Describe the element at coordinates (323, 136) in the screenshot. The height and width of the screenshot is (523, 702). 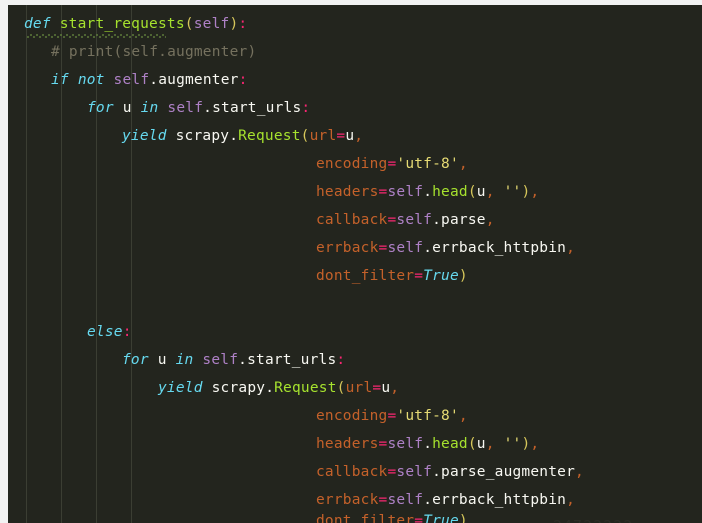
I see `token-param-url: url` at that location.